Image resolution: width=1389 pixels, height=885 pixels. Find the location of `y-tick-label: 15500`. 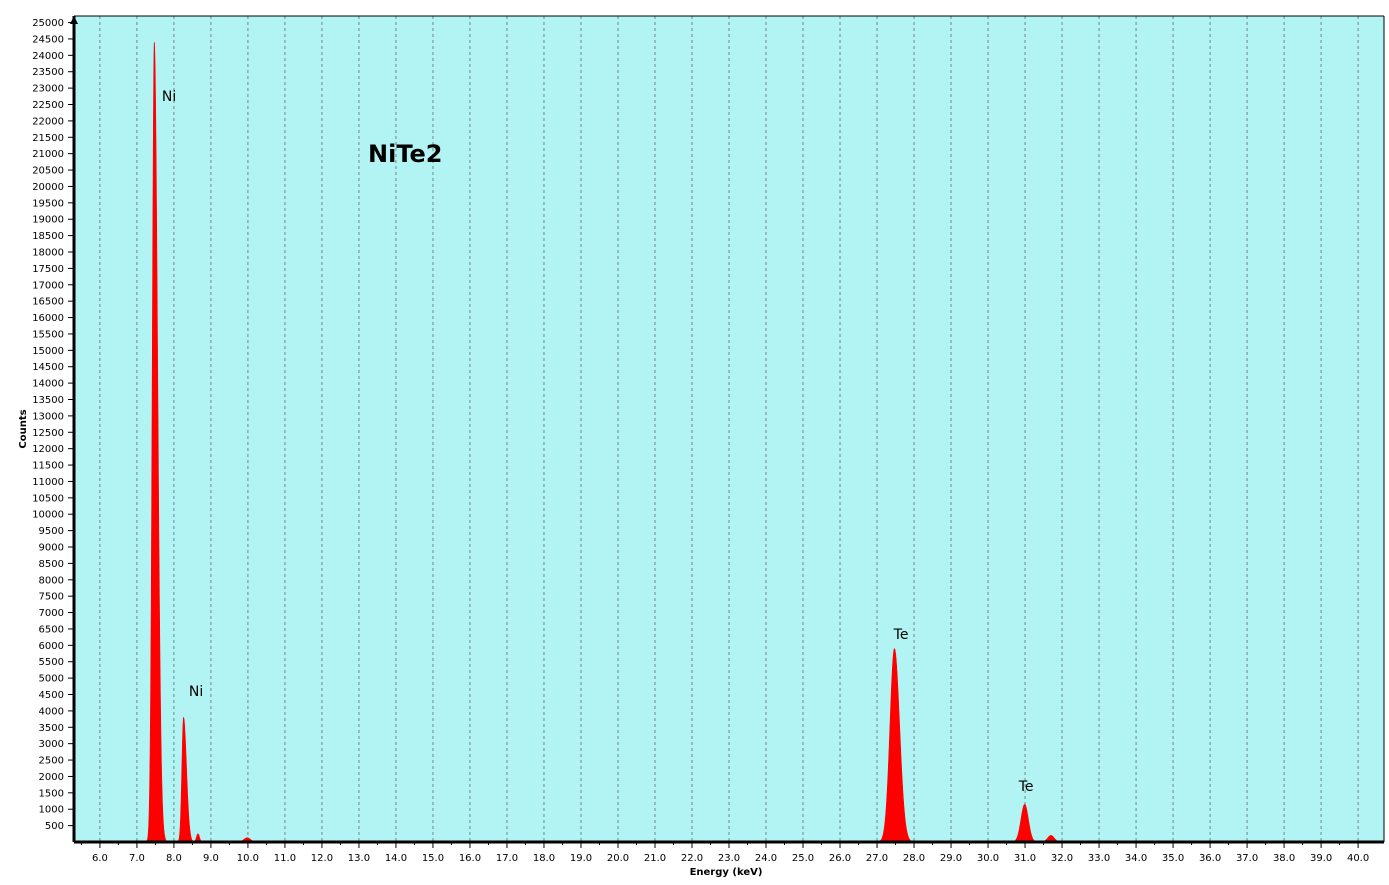

y-tick-label: 15500 is located at coordinates (48, 334).